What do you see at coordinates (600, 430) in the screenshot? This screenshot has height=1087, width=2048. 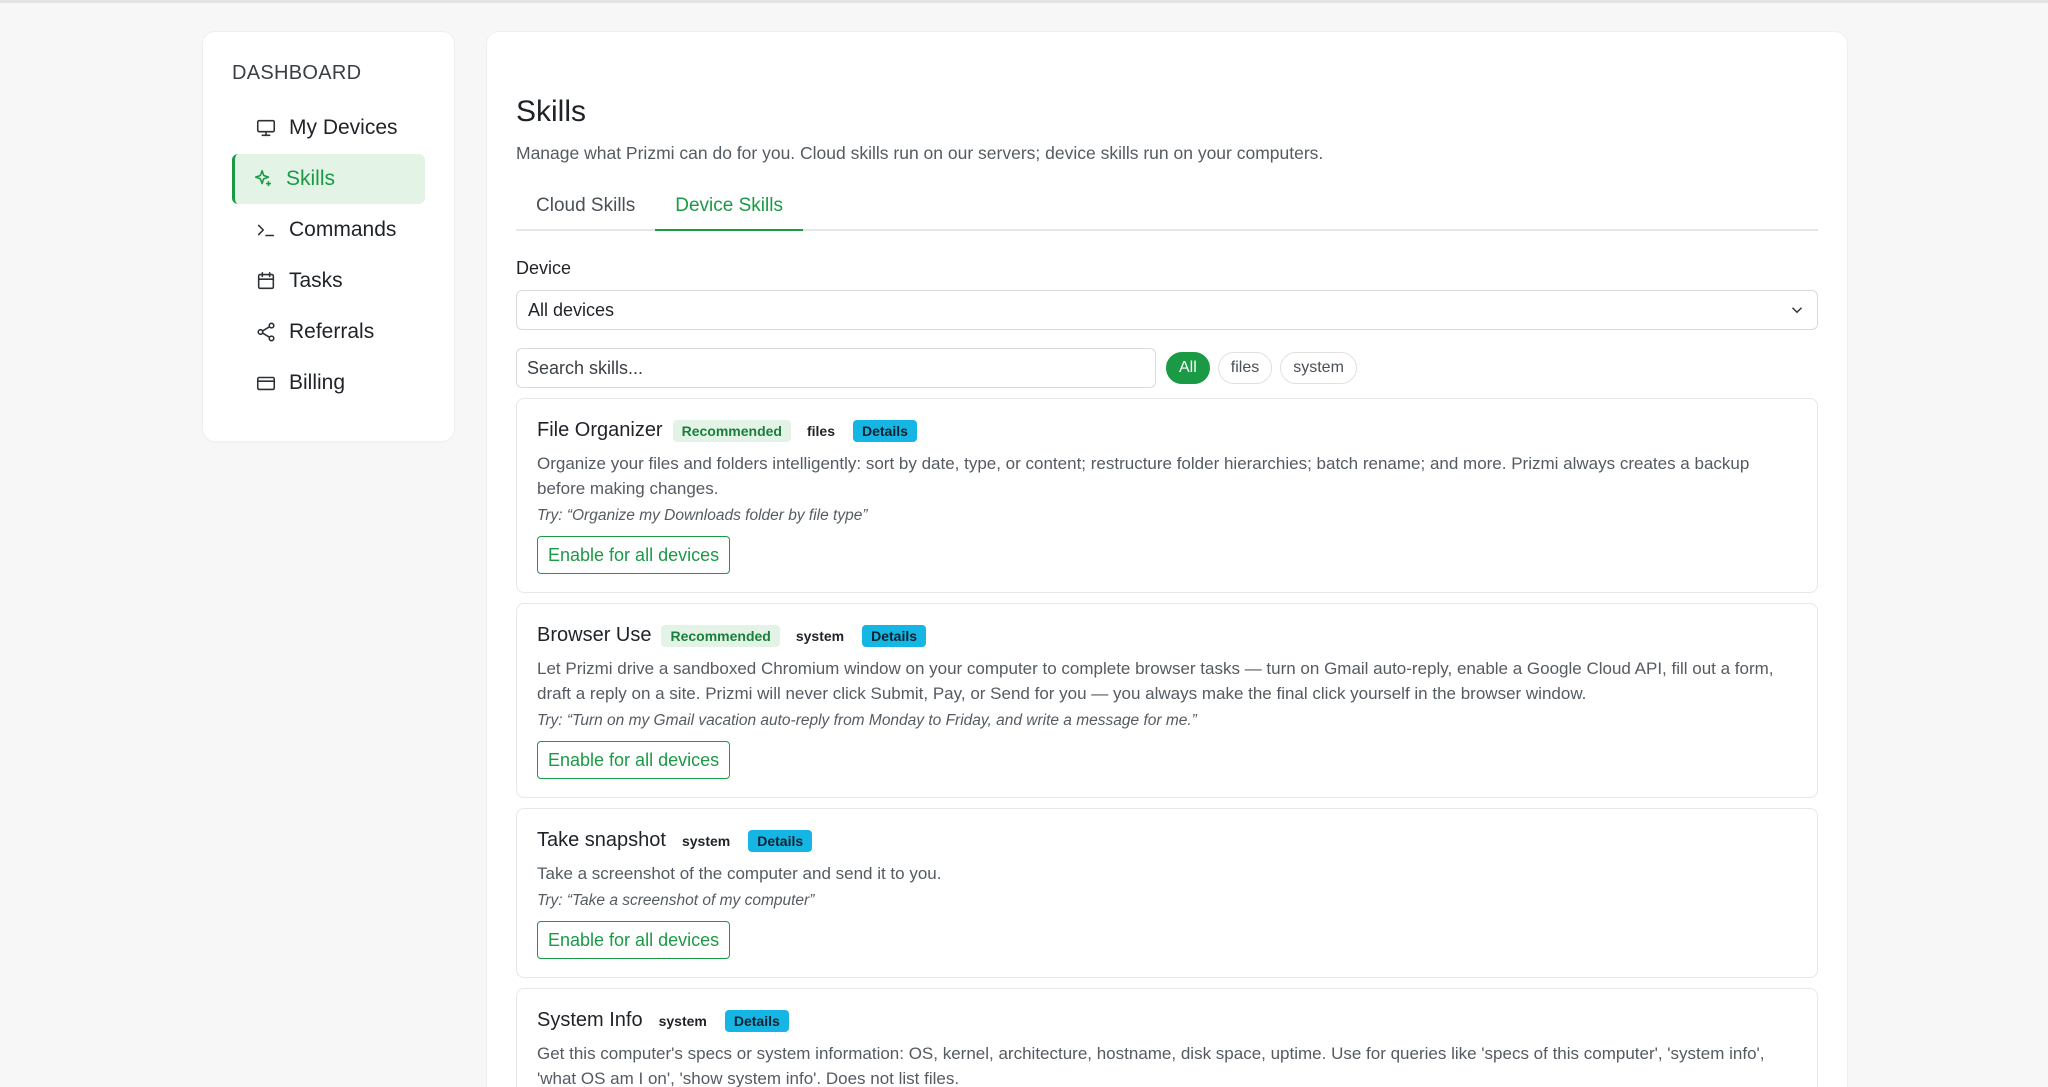 I see `skill-name: File Organizer` at bounding box center [600, 430].